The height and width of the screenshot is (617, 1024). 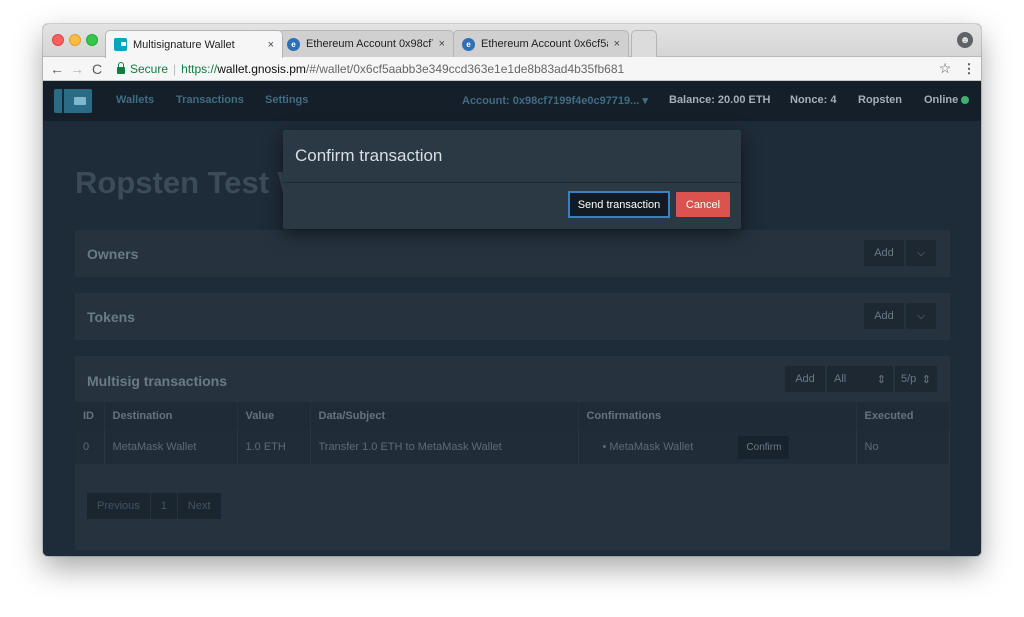 What do you see at coordinates (813, 100) in the screenshot?
I see `nonce-label: Nonce: 4` at bounding box center [813, 100].